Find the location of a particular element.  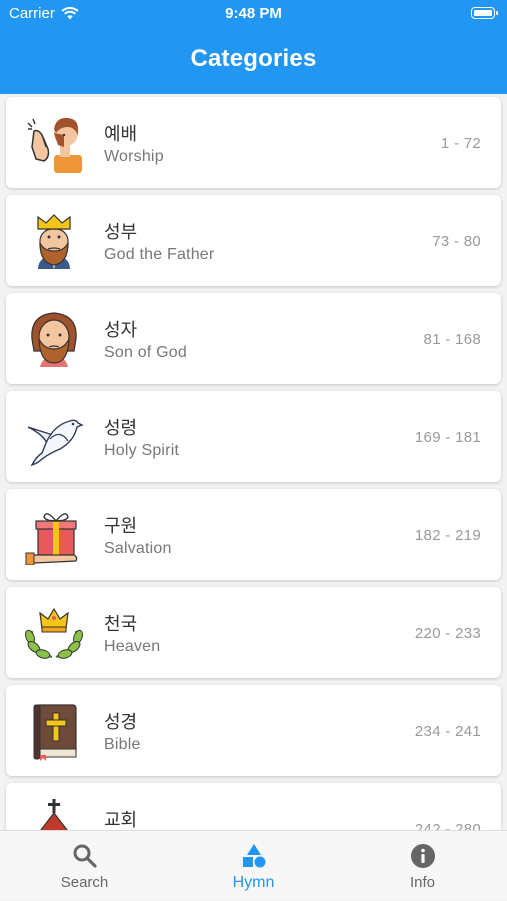

info-icon is located at coordinates (423, 856).